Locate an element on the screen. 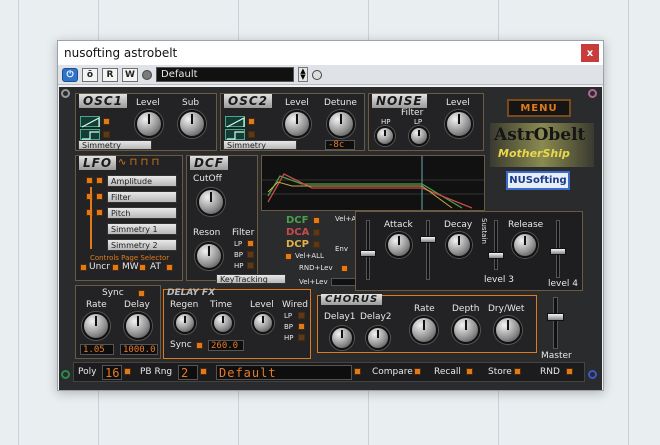  attack-knob is located at coordinates (399, 245).